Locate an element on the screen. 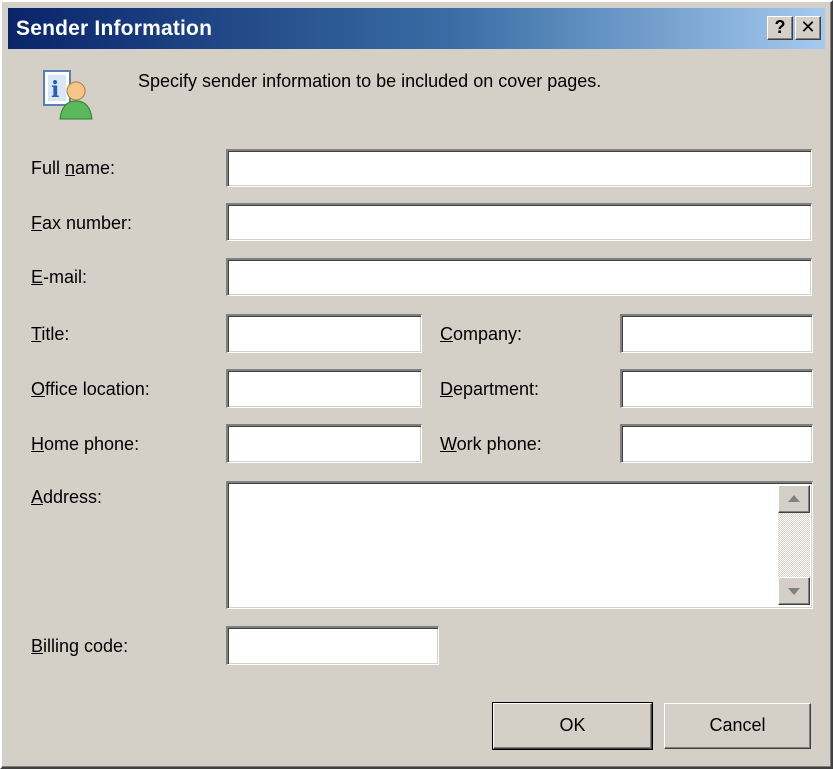 The height and width of the screenshot is (769, 833). title-label: Title: is located at coordinates (50, 334).